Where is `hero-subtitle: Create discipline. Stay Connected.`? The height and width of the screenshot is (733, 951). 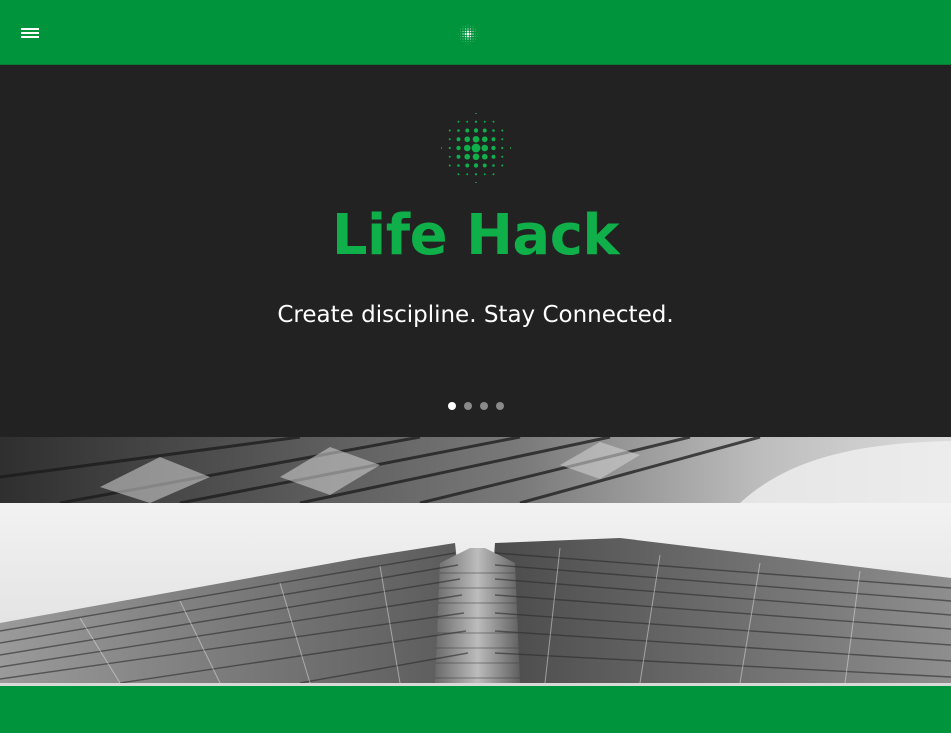
hero-subtitle: Create discipline. Stay Connected. is located at coordinates (475, 315).